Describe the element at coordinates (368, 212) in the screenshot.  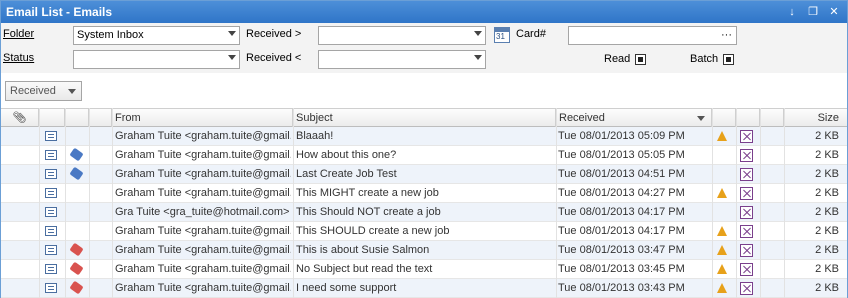
I see `subject-cell: This Should NOT create a job` at that location.